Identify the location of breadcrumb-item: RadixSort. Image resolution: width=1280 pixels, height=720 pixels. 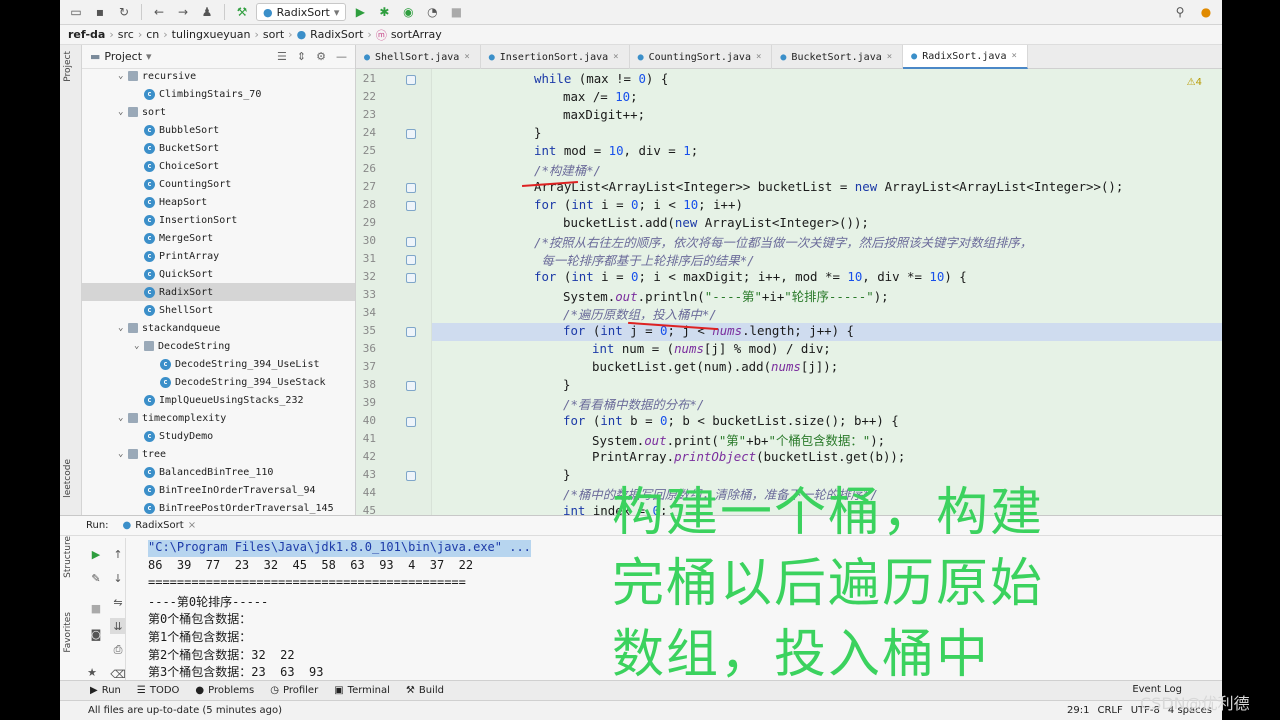
(336, 34).